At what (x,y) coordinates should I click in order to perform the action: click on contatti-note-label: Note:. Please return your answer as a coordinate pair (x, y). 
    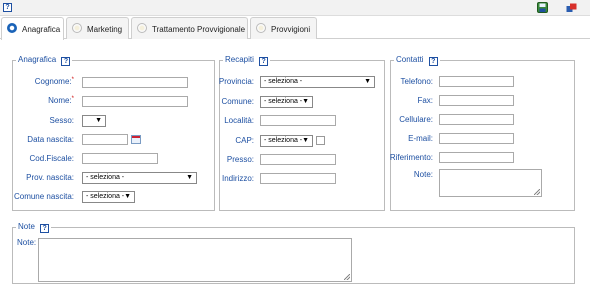
    Looking at the image, I should click on (423, 174).